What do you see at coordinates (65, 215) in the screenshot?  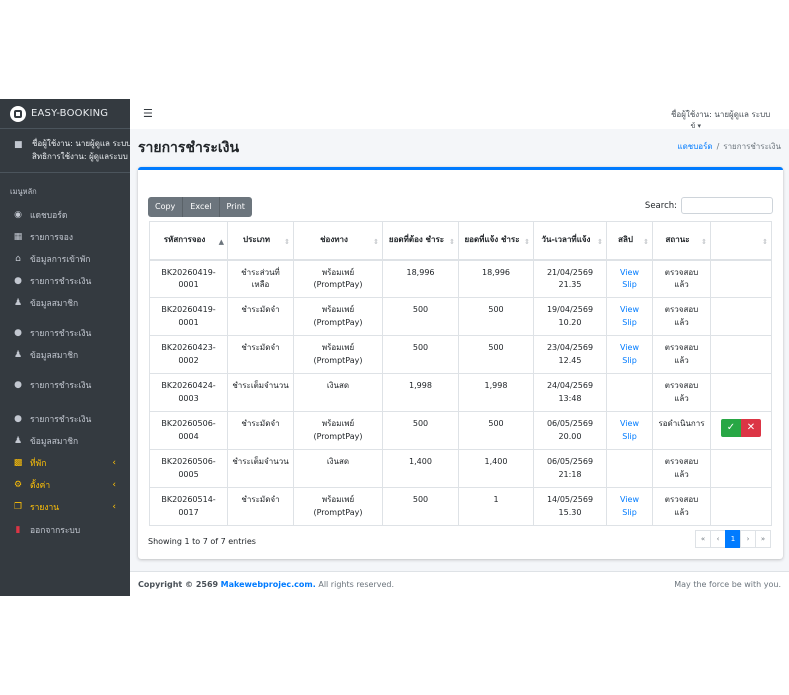 I see `sidebar-item-dashboard: ◉ แดชบอร์ด` at bounding box center [65, 215].